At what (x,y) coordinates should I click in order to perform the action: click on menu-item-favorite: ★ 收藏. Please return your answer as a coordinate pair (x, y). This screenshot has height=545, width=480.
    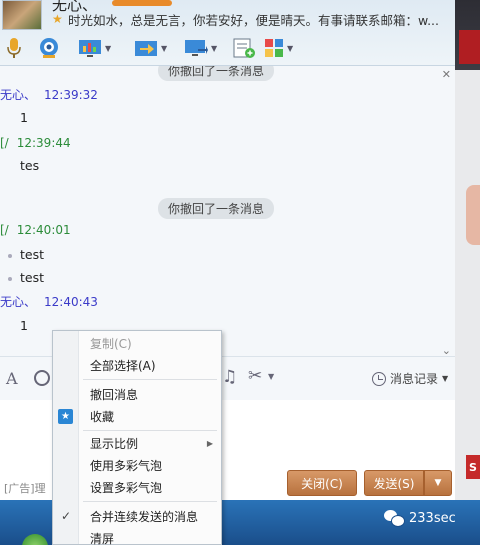
    Looking at the image, I should click on (137, 416).